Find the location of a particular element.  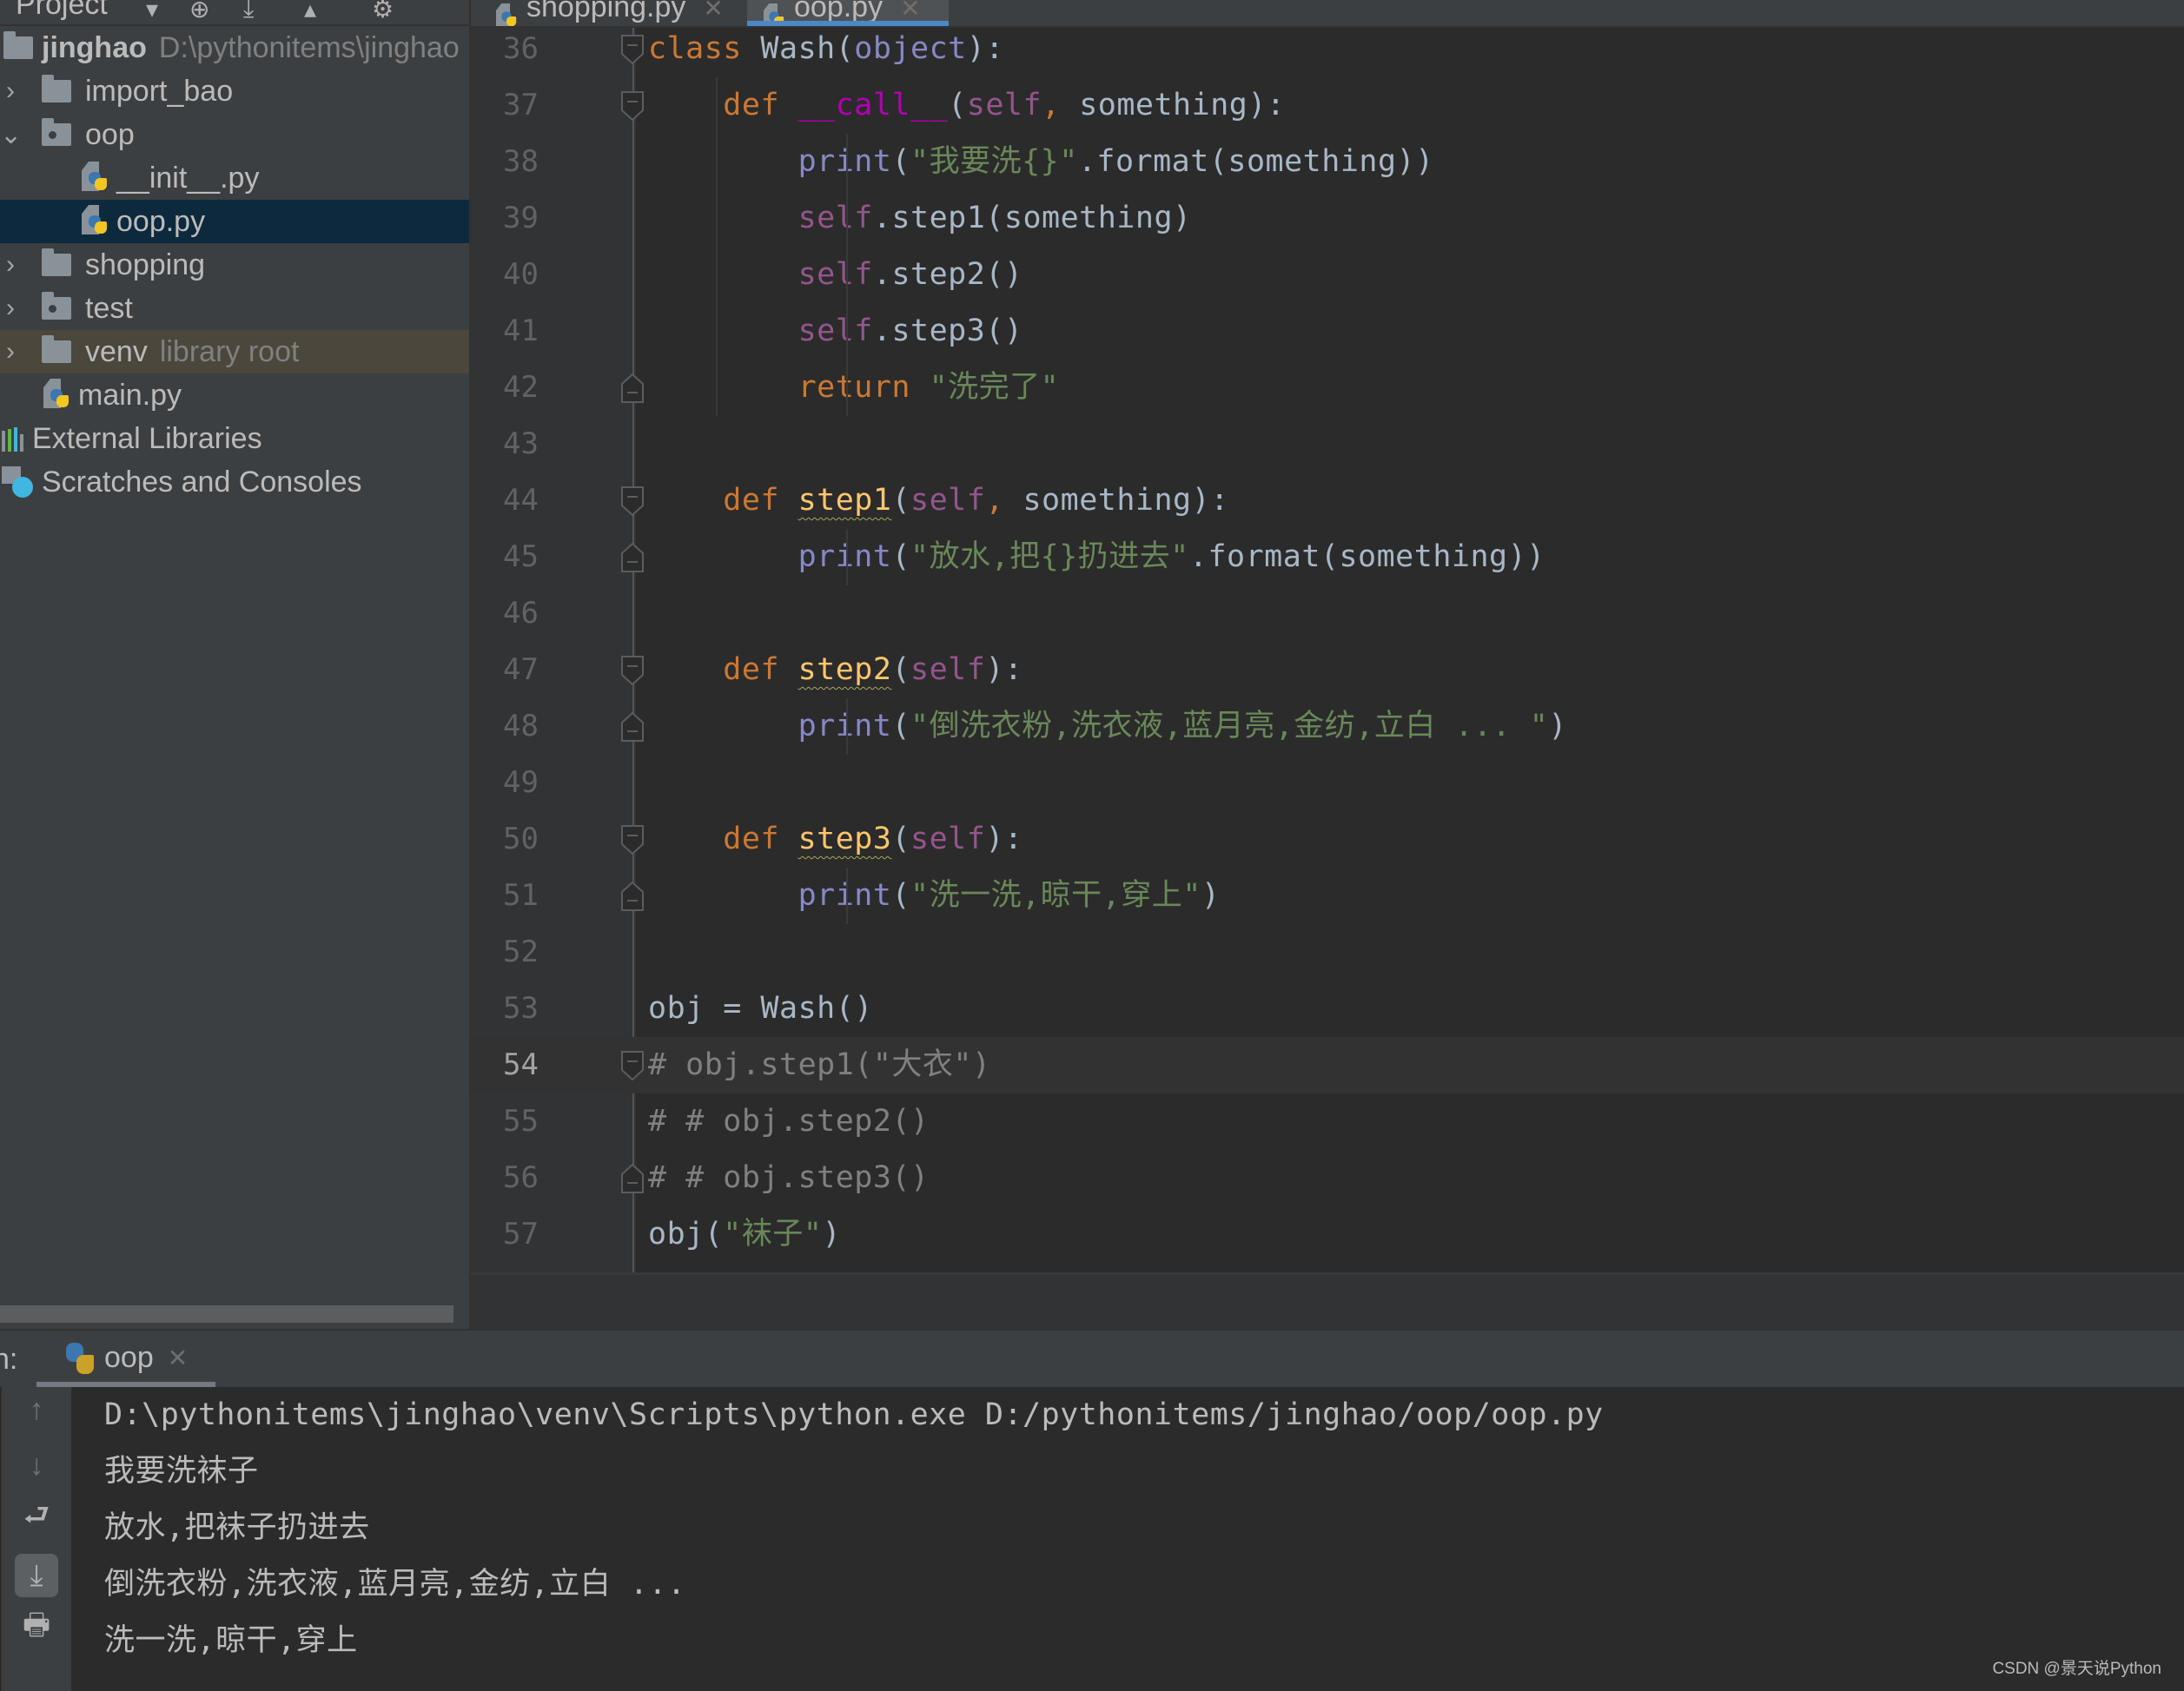

tree-item-test: › test is located at coordinates (234, 308).